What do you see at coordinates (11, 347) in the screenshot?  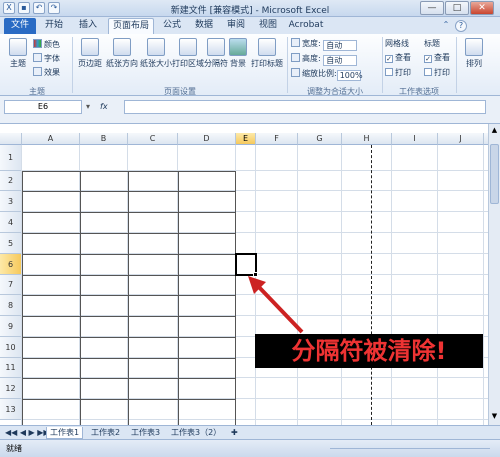 I see `row-header-10: 10` at bounding box center [11, 347].